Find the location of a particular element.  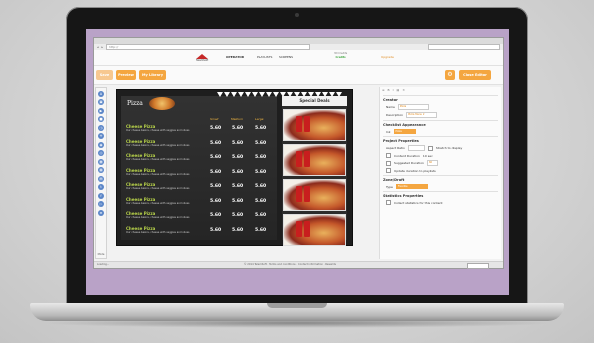

special-deals-panel: Special Deals is located at coordinates (314, 171).